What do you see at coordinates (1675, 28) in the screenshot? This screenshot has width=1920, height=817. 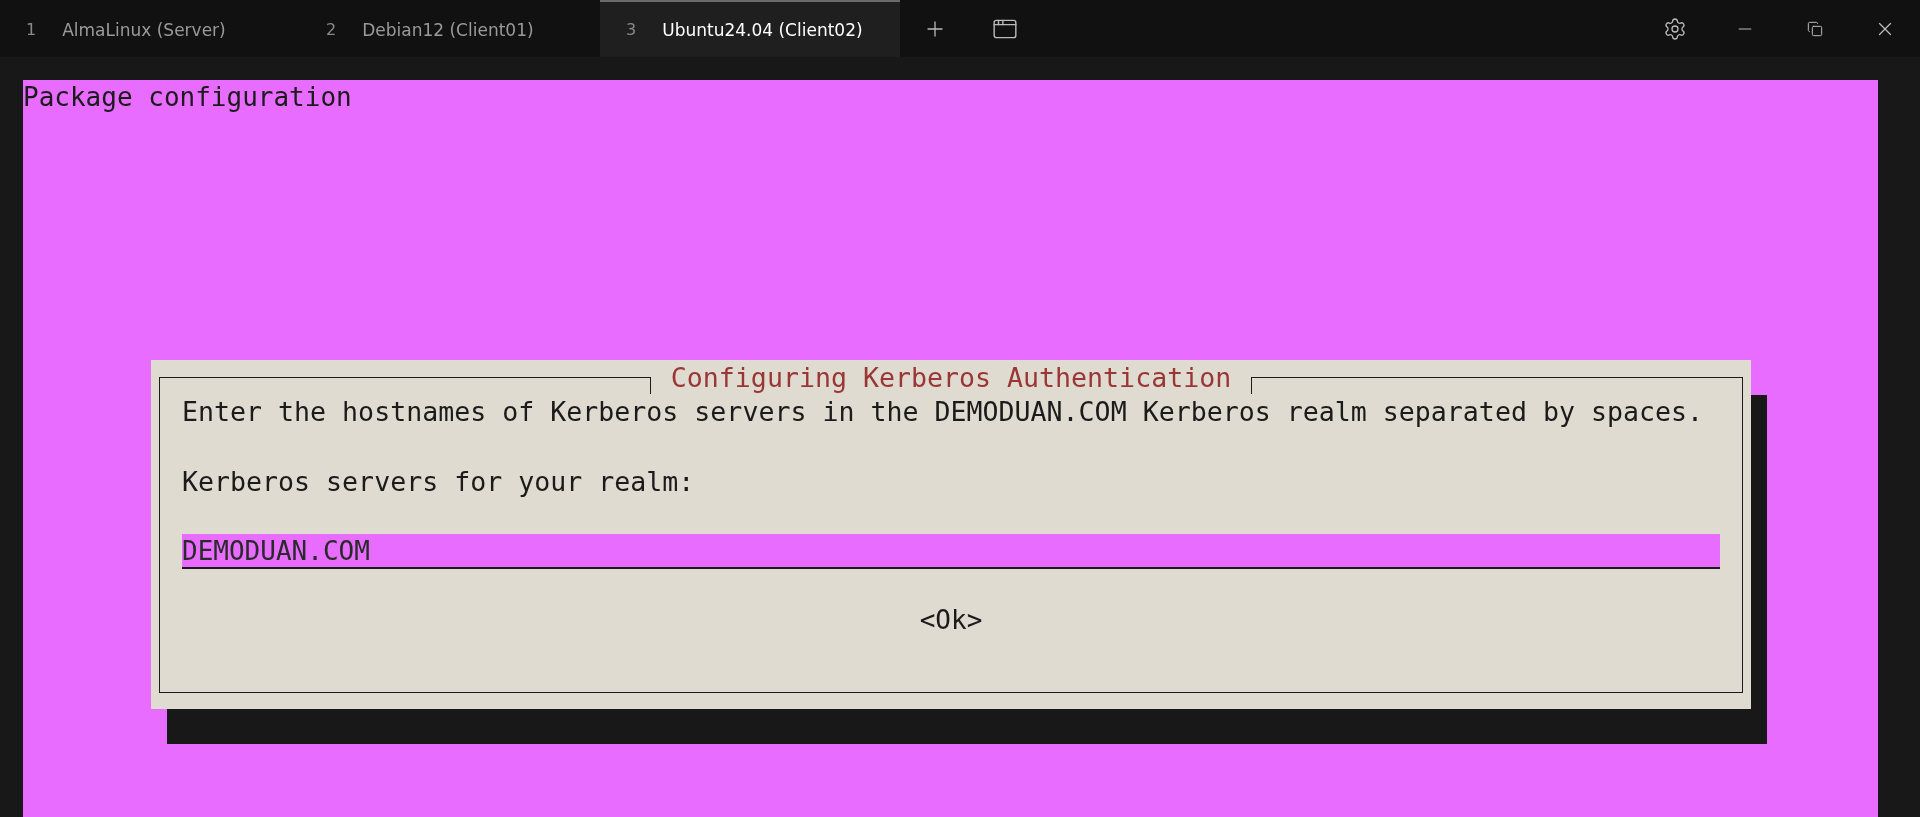 I see `settings-icon` at bounding box center [1675, 28].